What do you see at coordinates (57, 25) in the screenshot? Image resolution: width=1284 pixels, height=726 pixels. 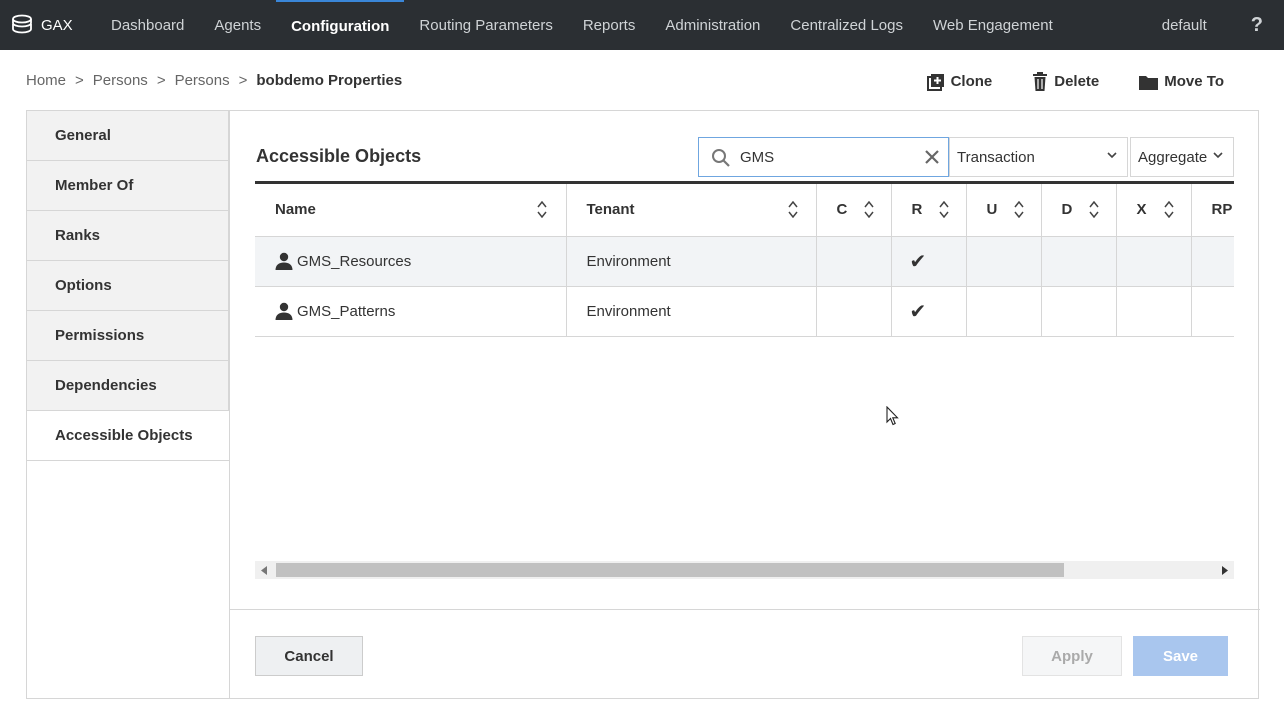 I see `app-name: GAX` at bounding box center [57, 25].